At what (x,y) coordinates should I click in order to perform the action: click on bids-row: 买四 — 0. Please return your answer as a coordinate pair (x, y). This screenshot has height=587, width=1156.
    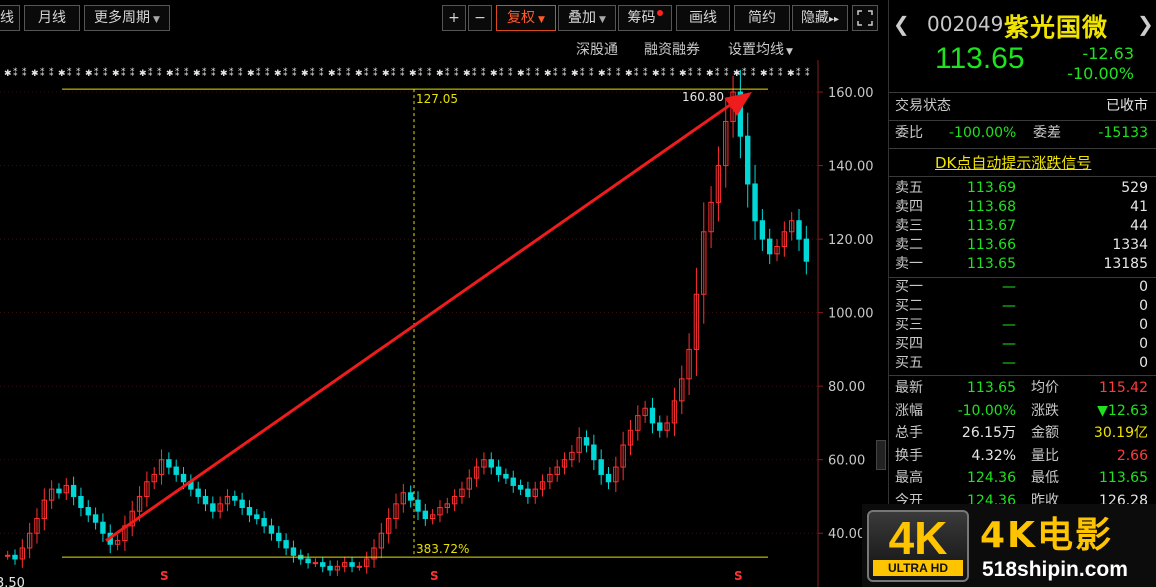
    Looking at the image, I should click on (1023, 344).